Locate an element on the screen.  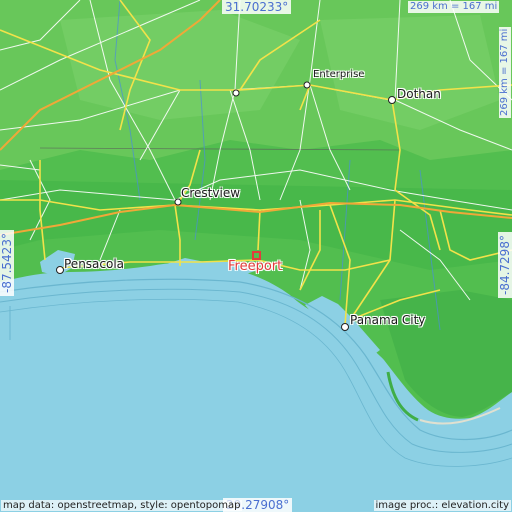
city-label-enterprise: Enterprise is located at coordinates (339, 74).